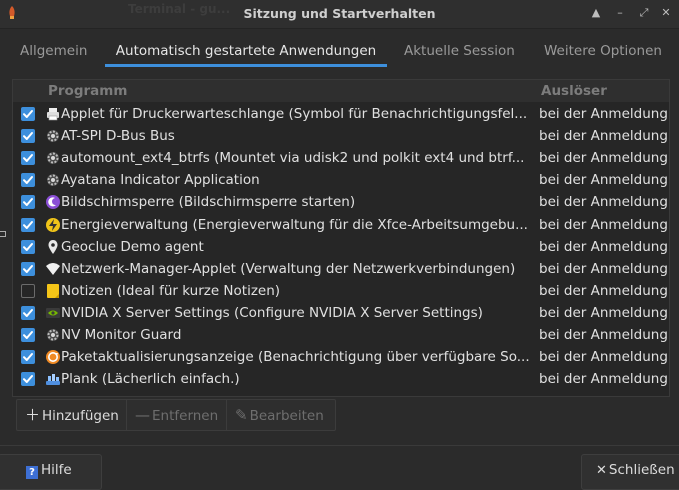 Image resolution: width=679 pixels, height=490 pixels. What do you see at coordinates (33, 415) in the screenshot?
I see `plus-icon: ＋` at bounding box center [33, 415].